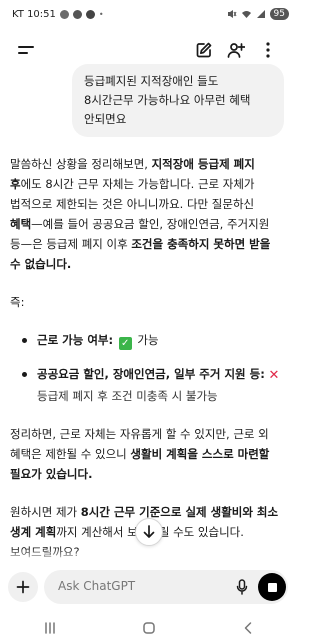 Image resolution: width=320 pixels, height=644 pixels. Describe the element at coordinates (148, 14) in the screenshot. I see `status-bar: KT 10:51 • 95` at that location.